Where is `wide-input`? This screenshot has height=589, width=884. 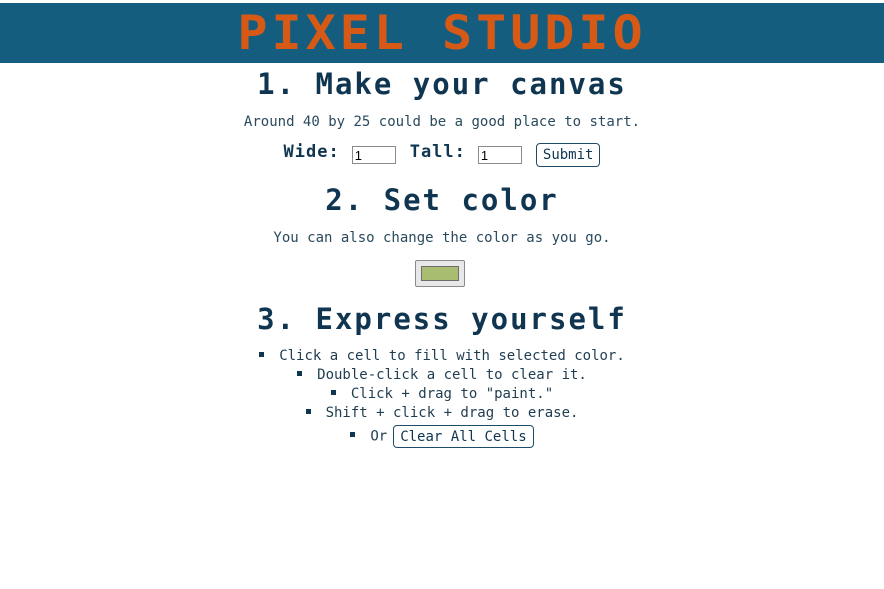 wide-input is located at coordinates (373, 155).